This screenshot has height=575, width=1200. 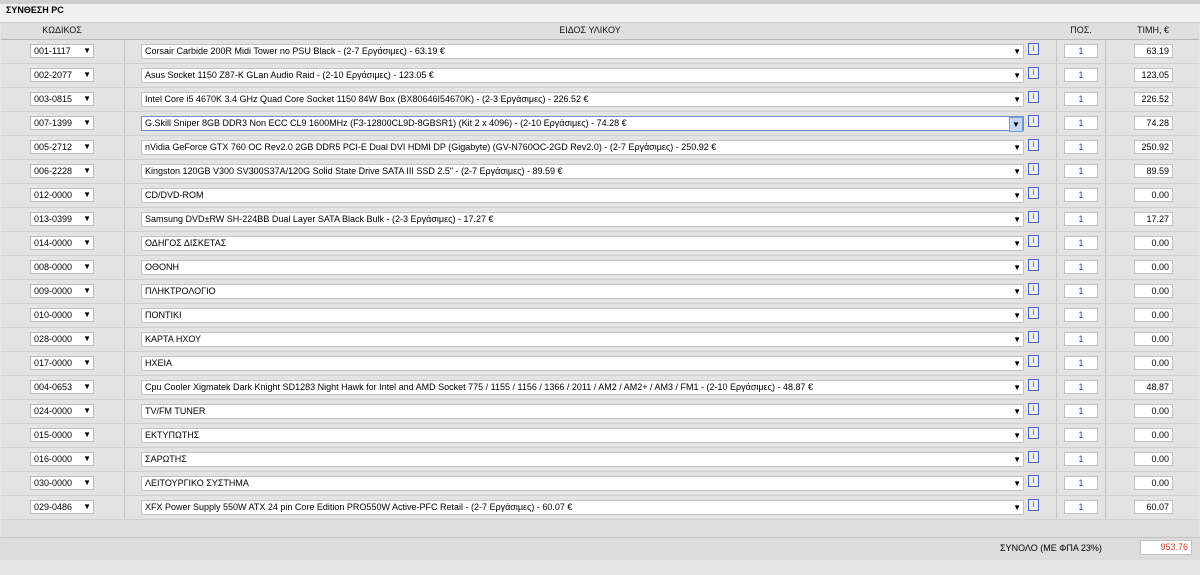 What do you see at coordinates (582, 363) in the screenshot?
I see `item-select: ΗΧΕΙΑ ▼` at bounding box center [582, 363].